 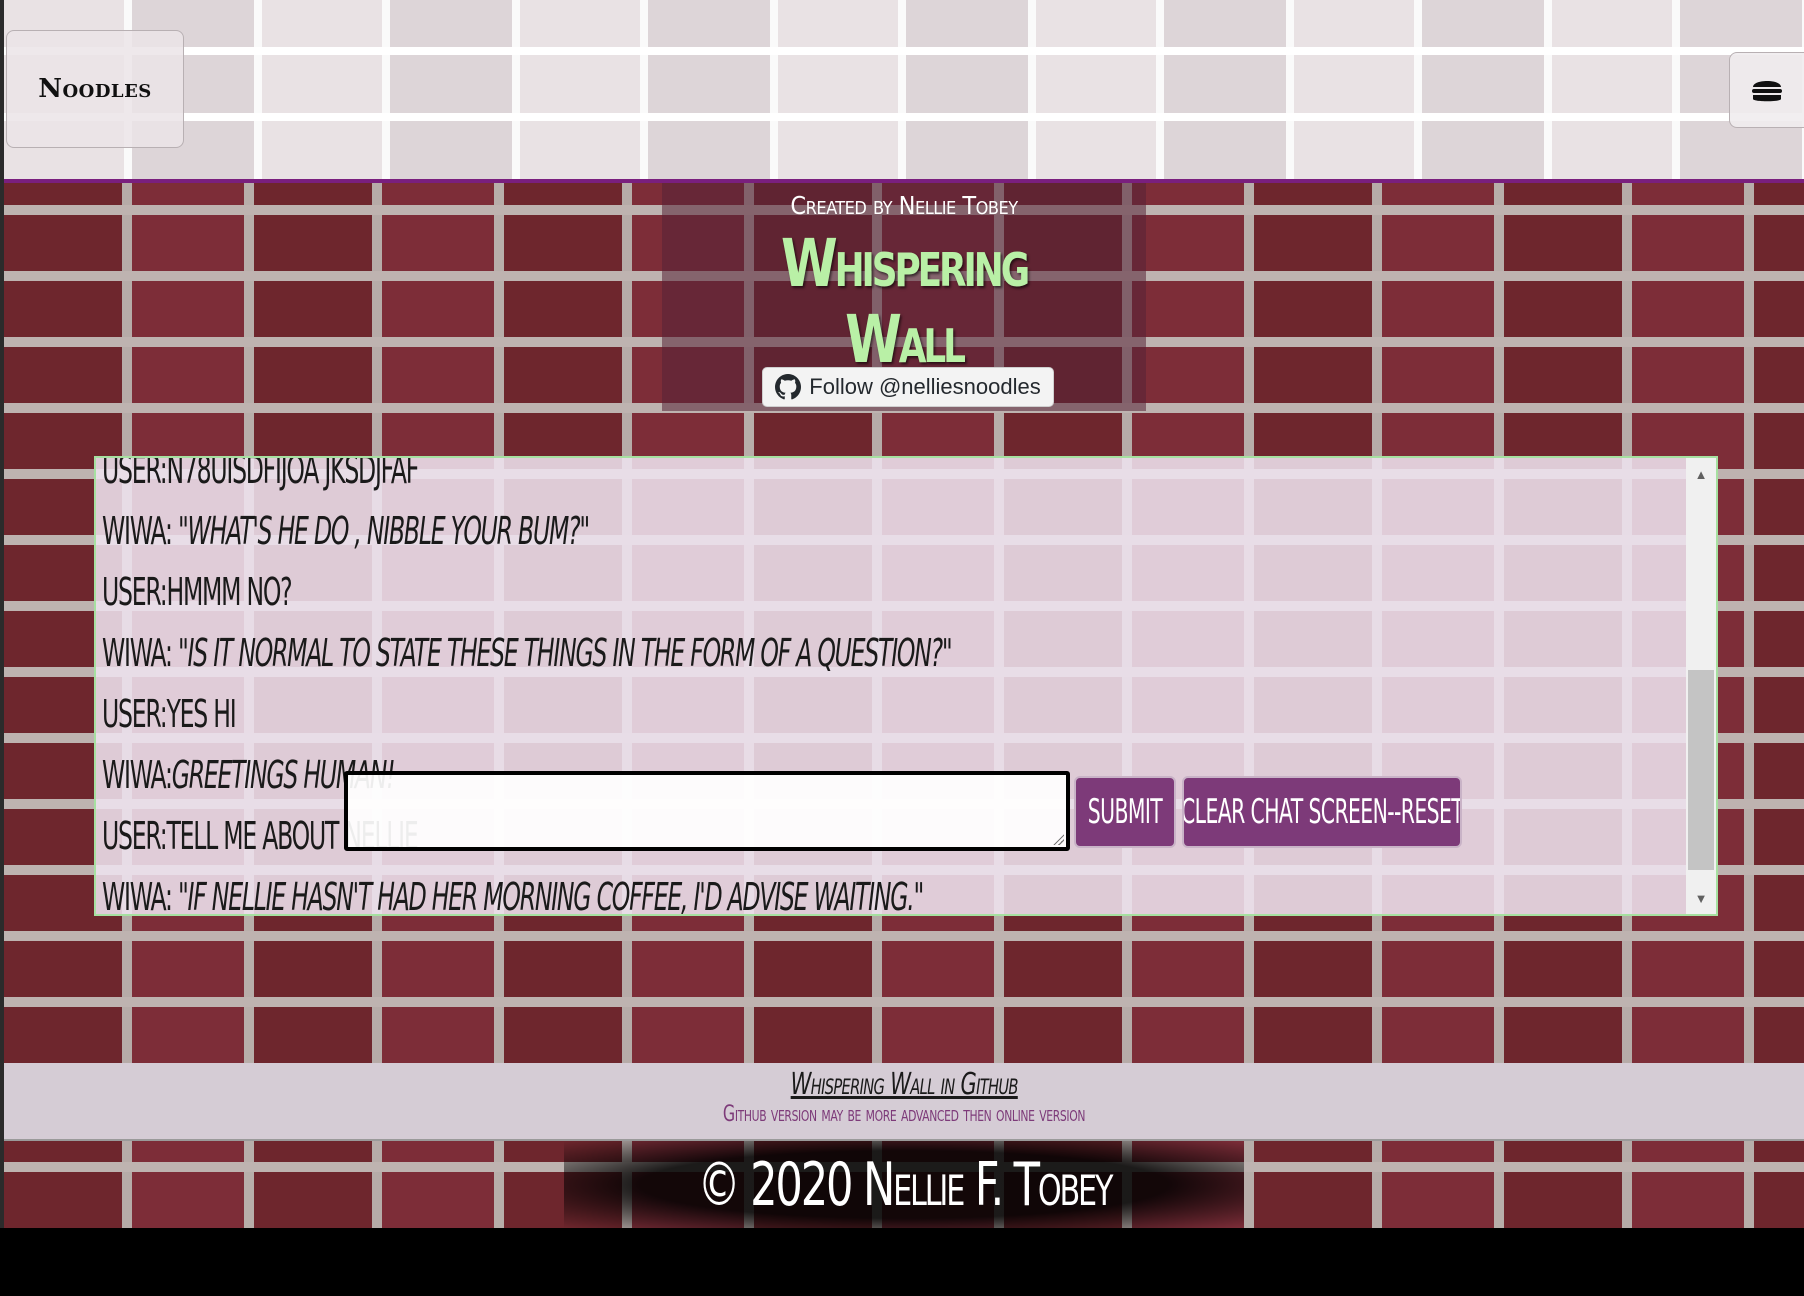 I want to click on scroll-thumb, so click(x=1701, y=770).